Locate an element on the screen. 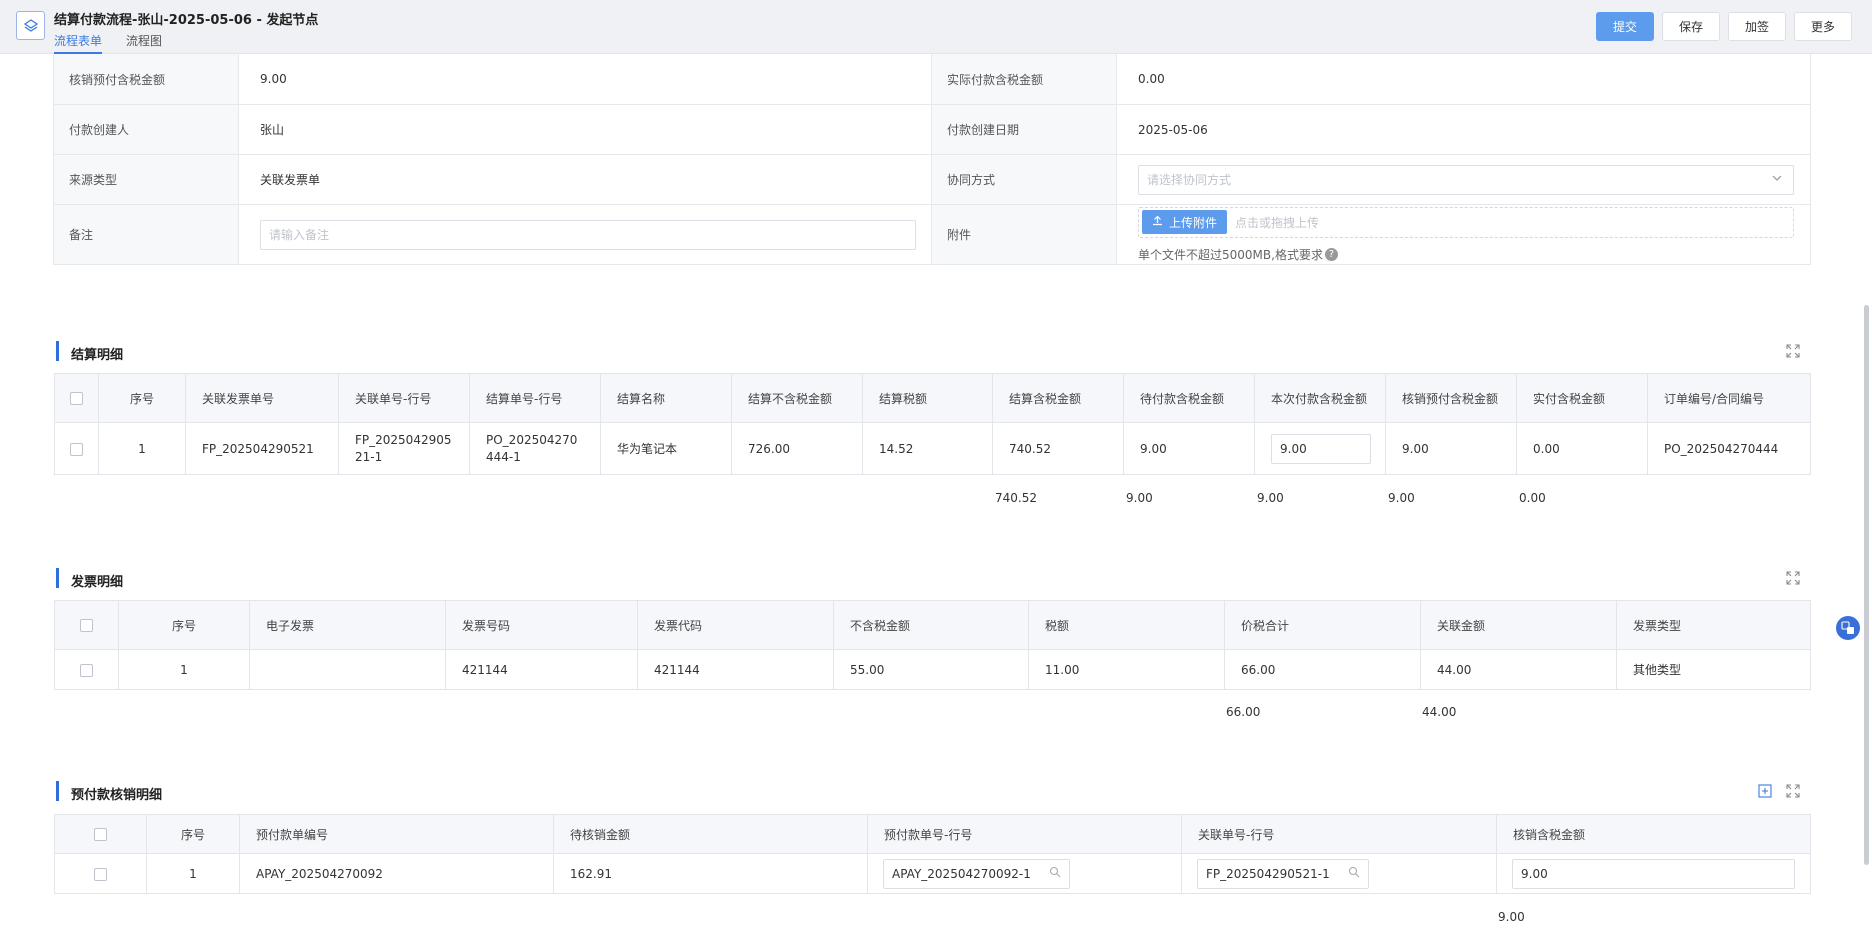  column-header: 预付款单号-行号 is located at coordinates (1024, 834).